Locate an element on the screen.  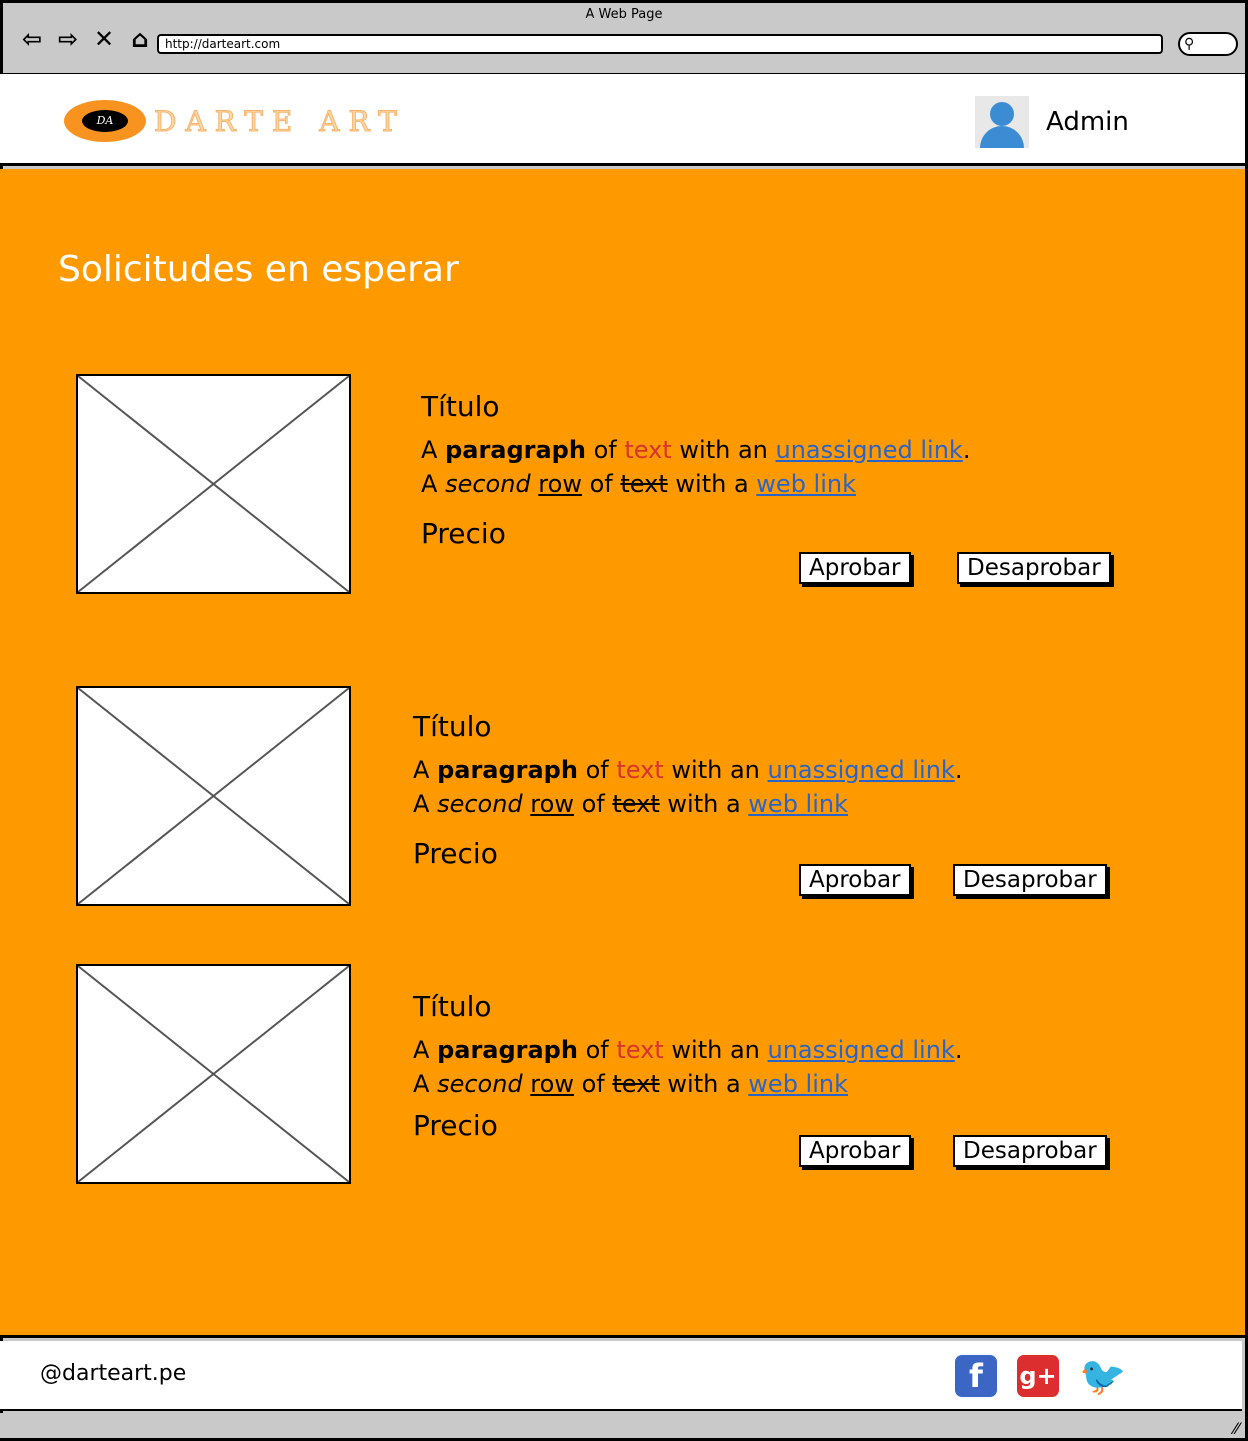
avatar-head is located at coordinates (1002, 114).